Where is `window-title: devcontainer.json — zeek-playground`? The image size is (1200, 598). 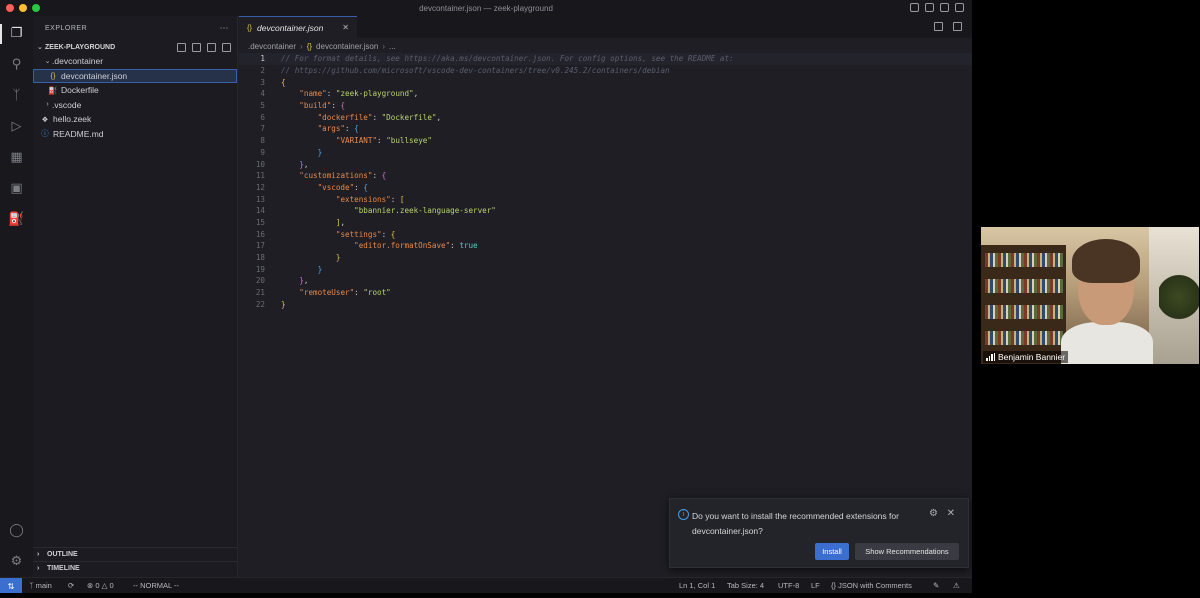
window-title: devcontainer.json — zeek-playground is located at coordinates (486, 8).